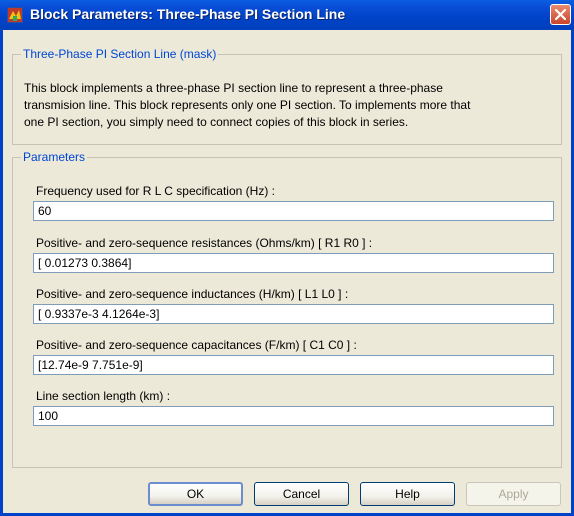 The image size is (574, 516). What do you see at coordinates (120, 54) in the screenshot?
I see `mask-group-title: Three-Phase PI Section Line (mask)` at bounding box center [120, 54].